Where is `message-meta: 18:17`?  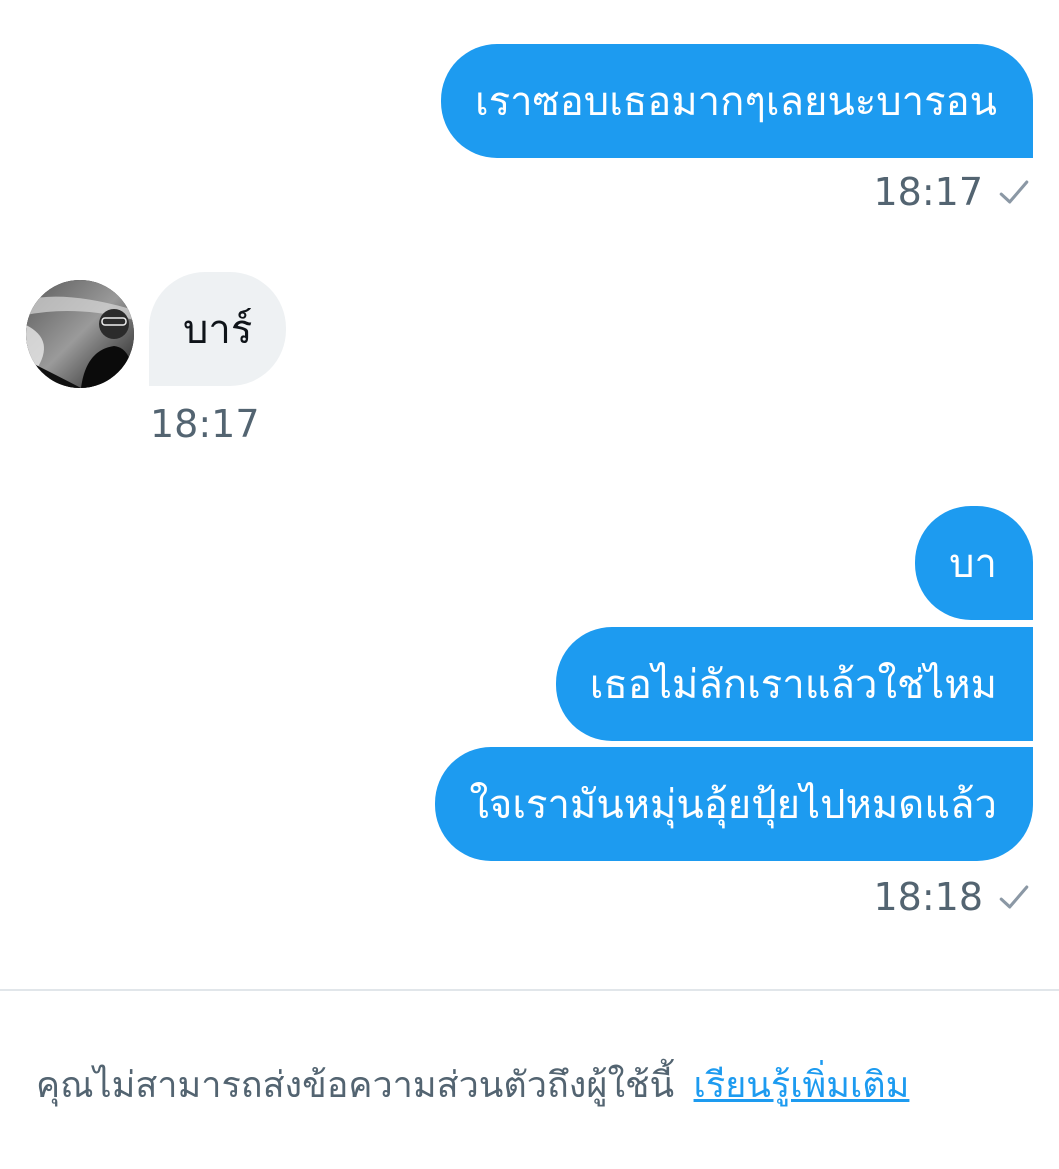 message-meta: 18:17 is located at coordinates (952, 192).